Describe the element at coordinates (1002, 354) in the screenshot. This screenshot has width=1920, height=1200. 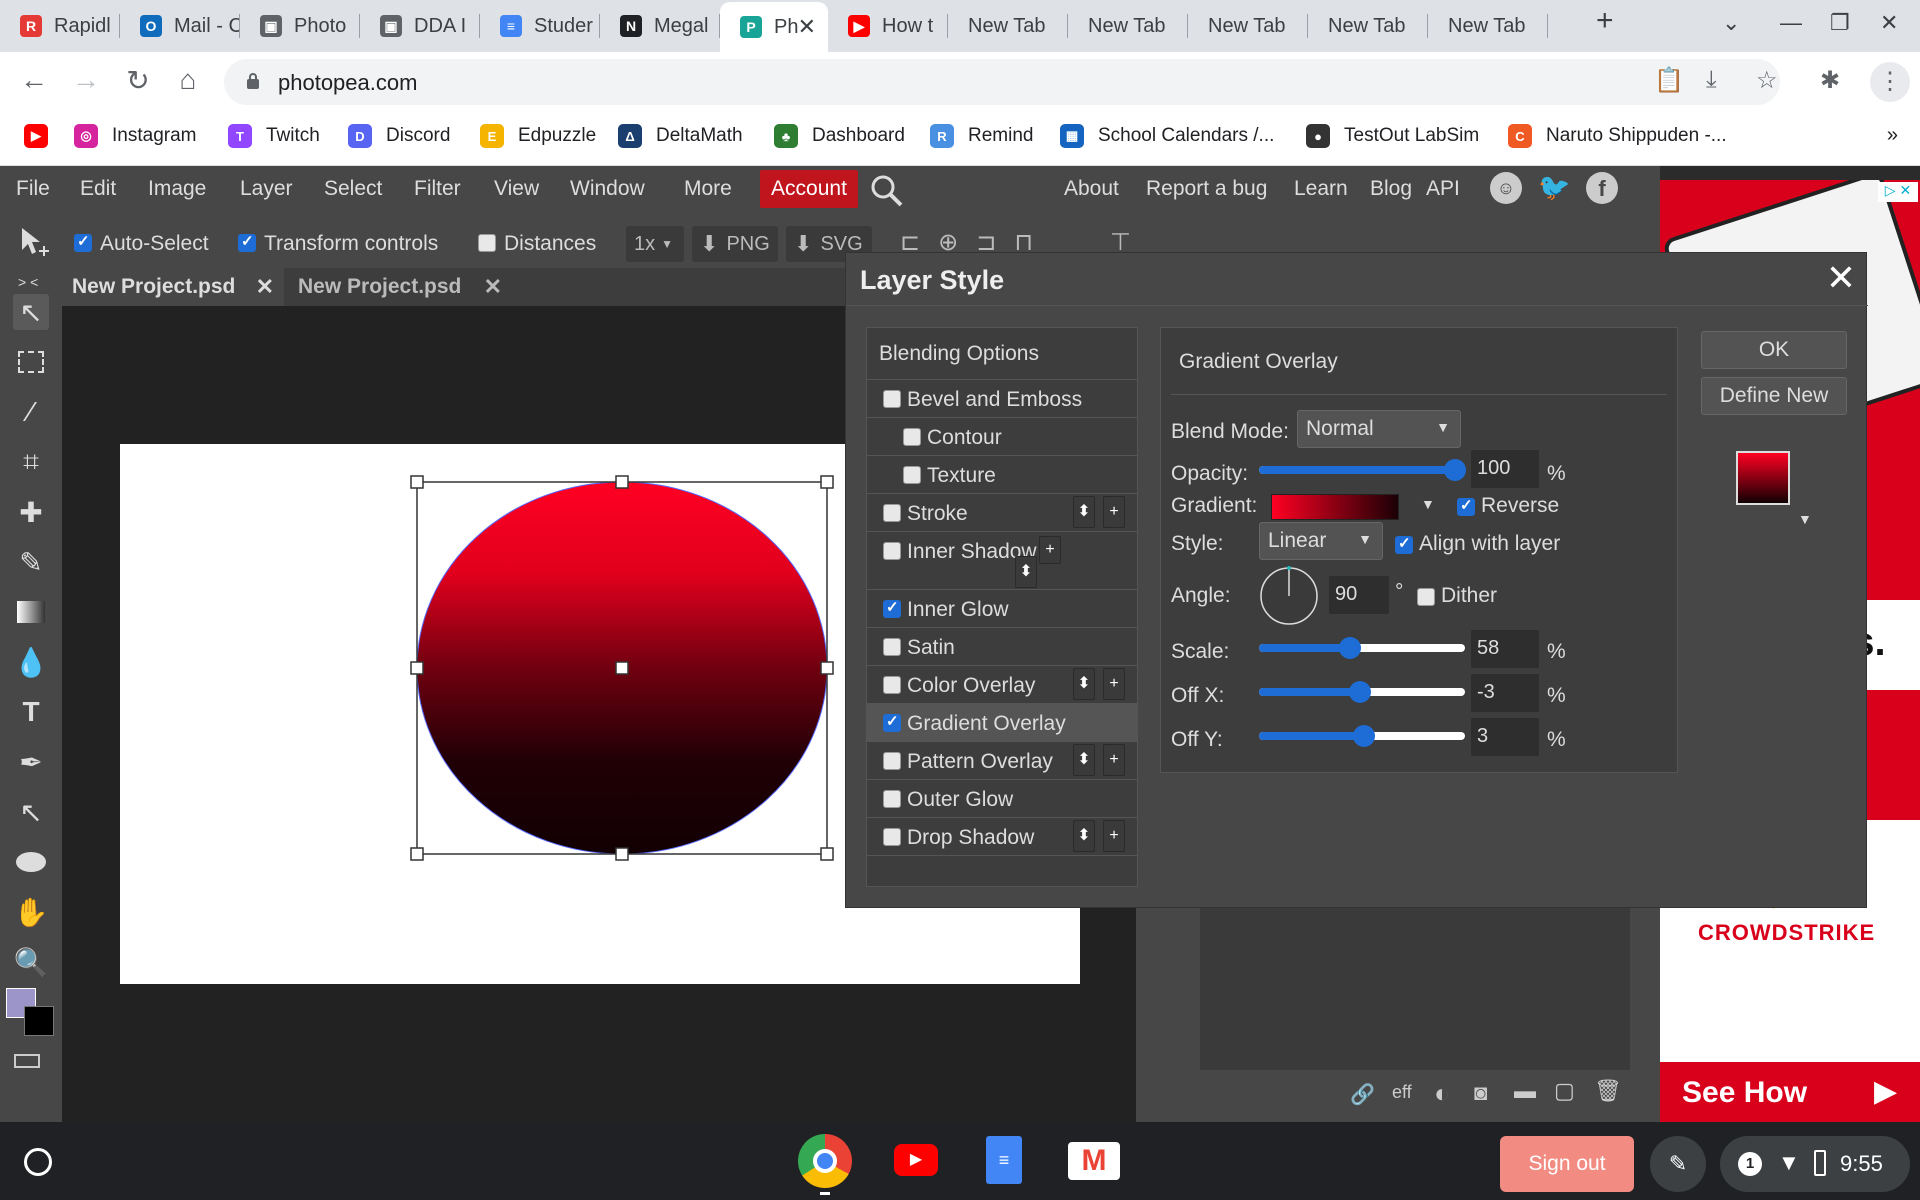
I see `blending-options-item: Blending Options` at that location.